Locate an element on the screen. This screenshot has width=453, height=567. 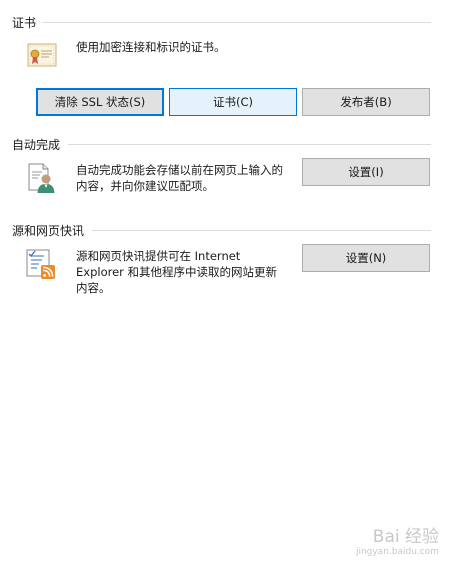
certificates-group-divider is located at coordinates (236, 22).